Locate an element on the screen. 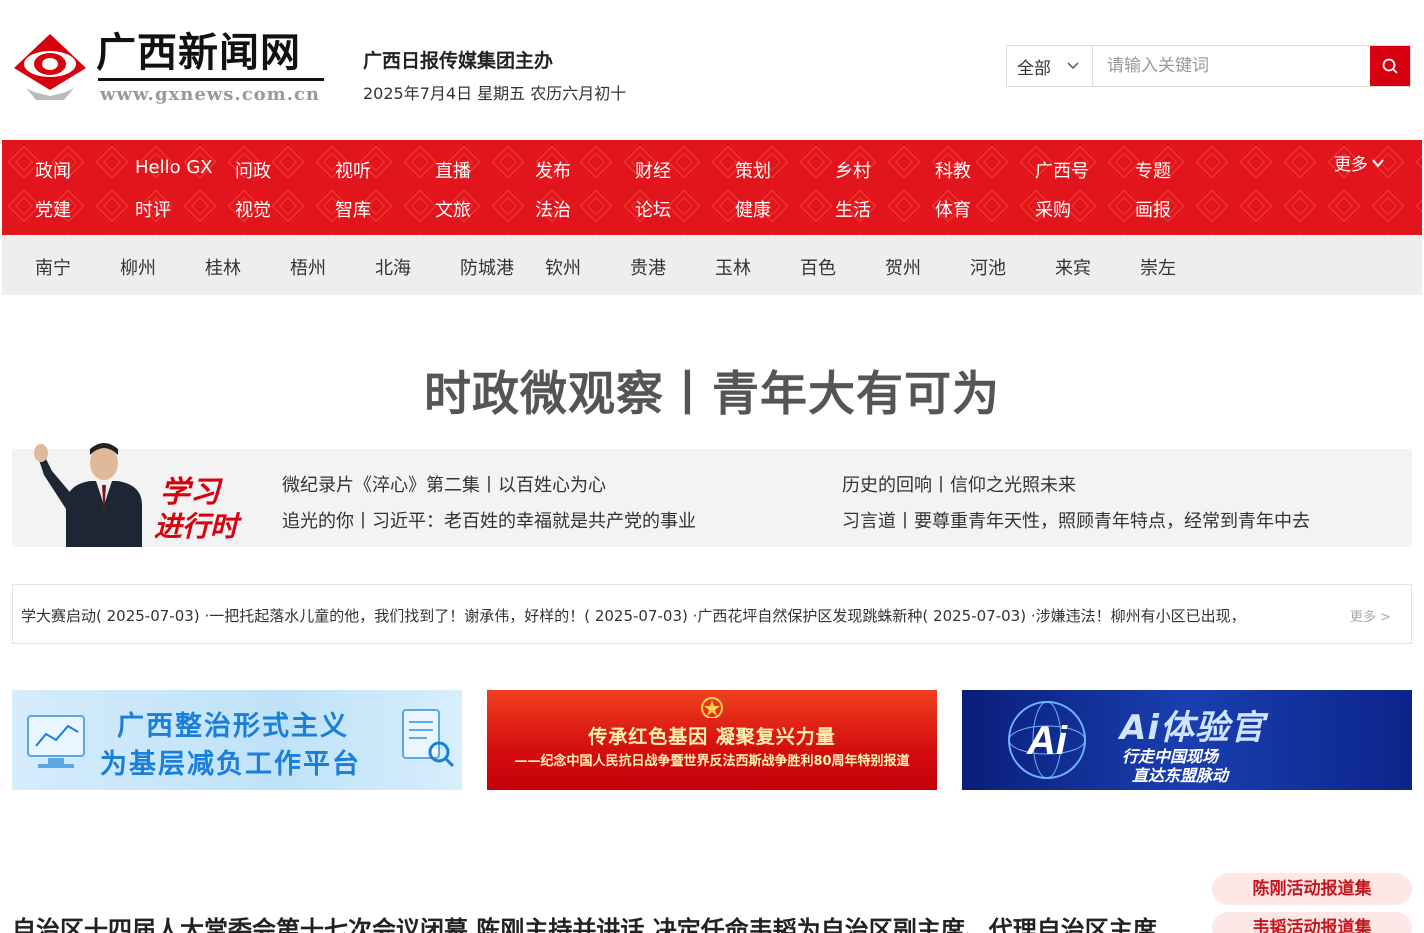  nav-item: 采购 is located at coordinates (1053, 209).